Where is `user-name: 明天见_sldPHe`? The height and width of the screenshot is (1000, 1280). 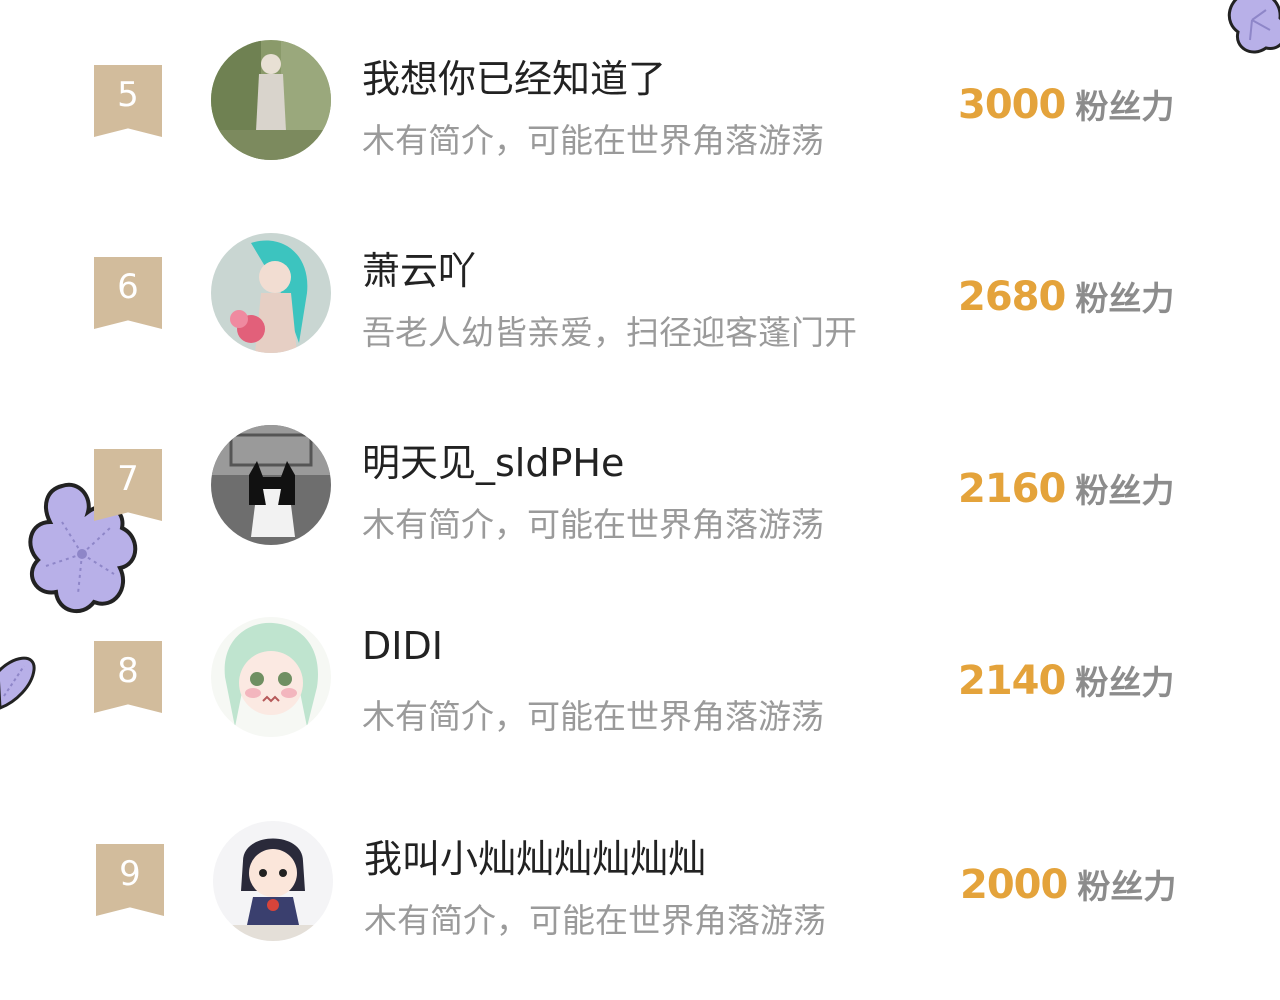 user-name: 明天见_sldPHe is located at coordinates (493, 459).